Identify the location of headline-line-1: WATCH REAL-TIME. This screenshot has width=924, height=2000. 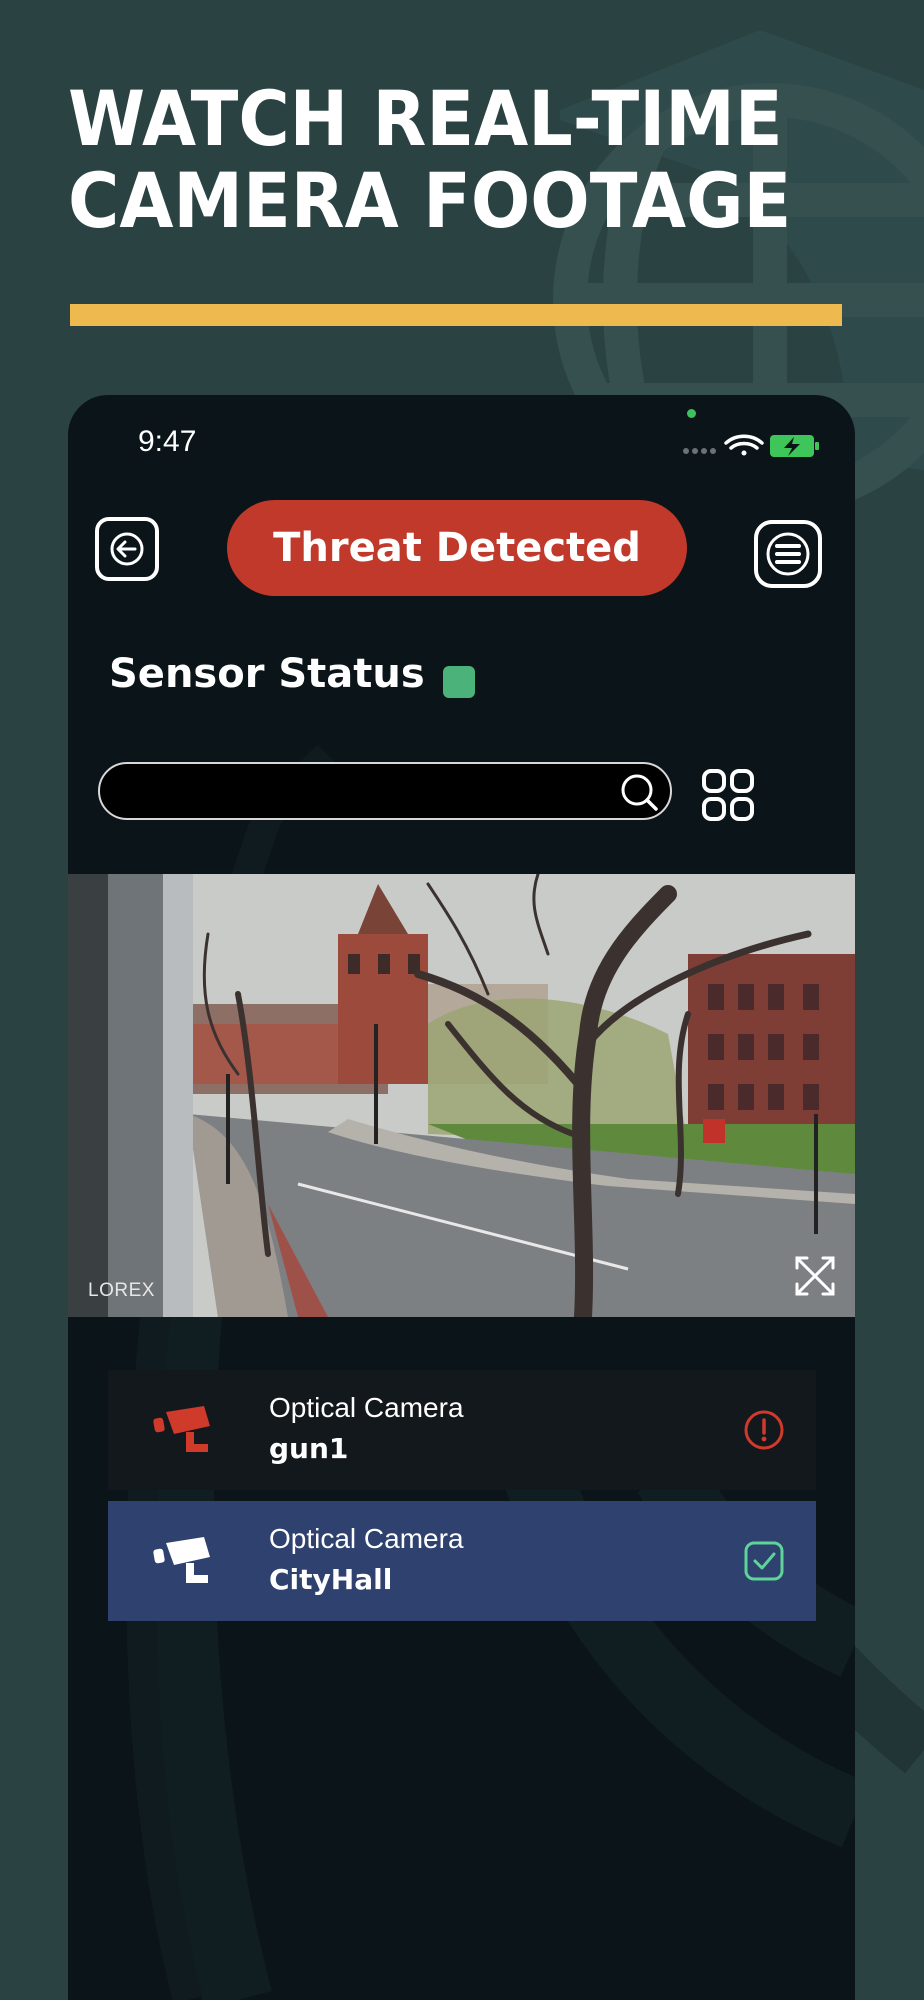
(425, 118).